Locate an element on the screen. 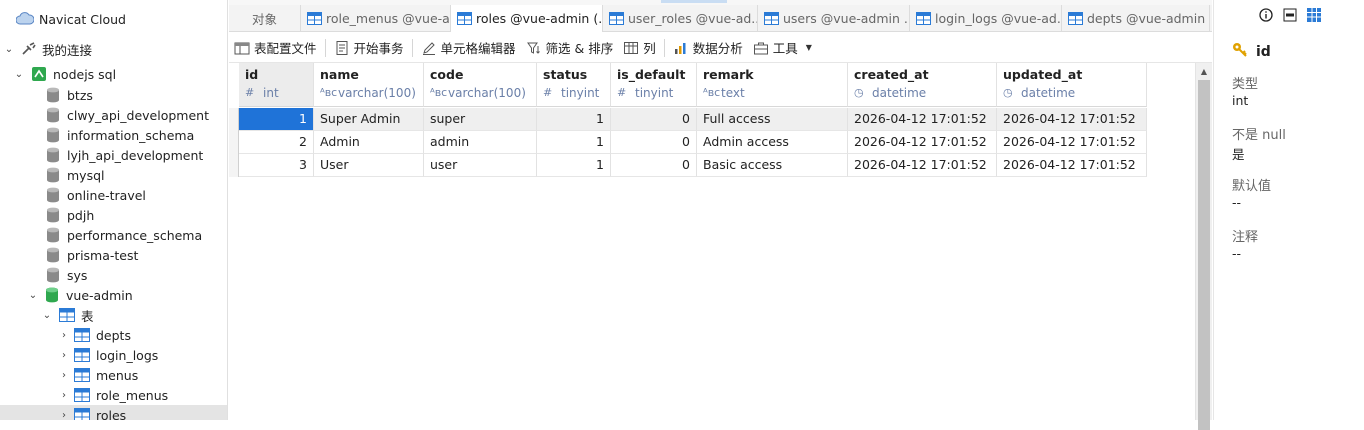  database-item: pdjh is located at coordinates (113, 215).